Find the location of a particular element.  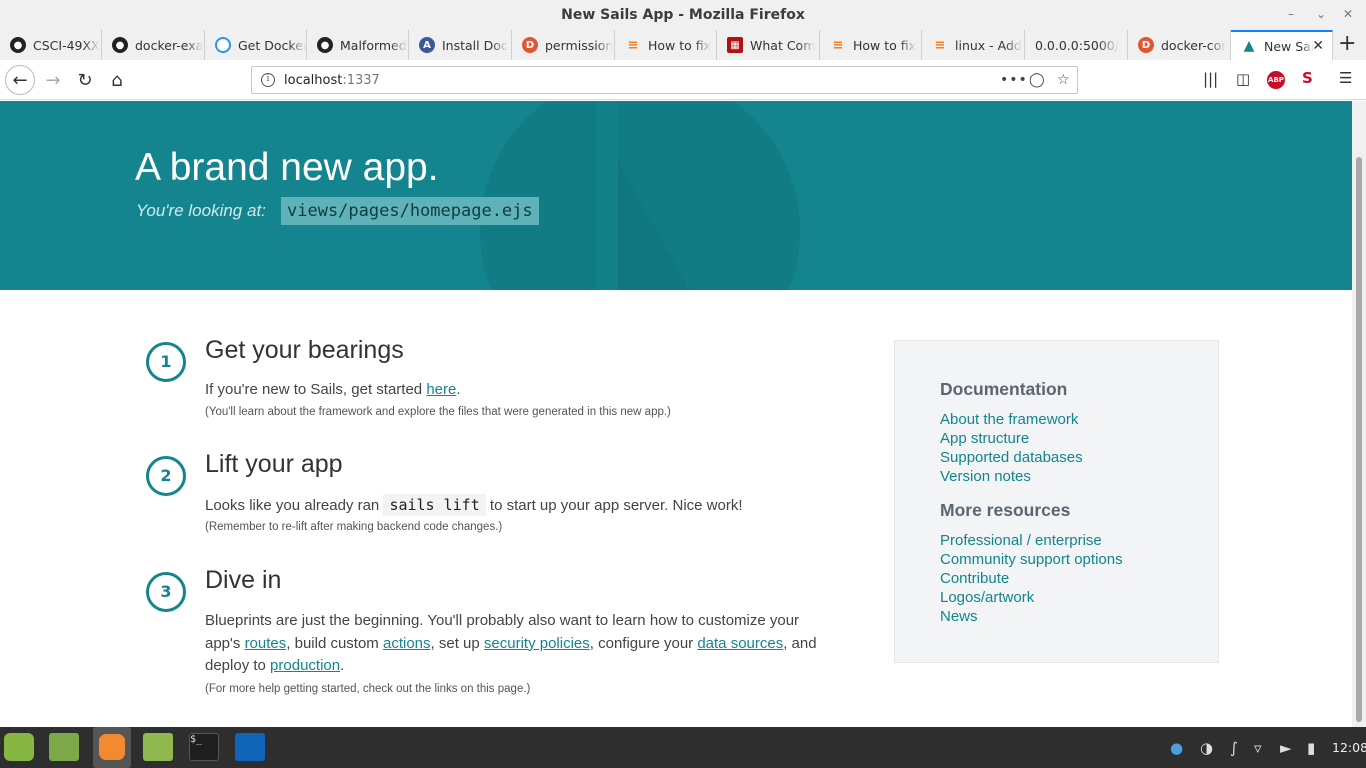

tab-label: What Com is located at coordinates (783, 45).